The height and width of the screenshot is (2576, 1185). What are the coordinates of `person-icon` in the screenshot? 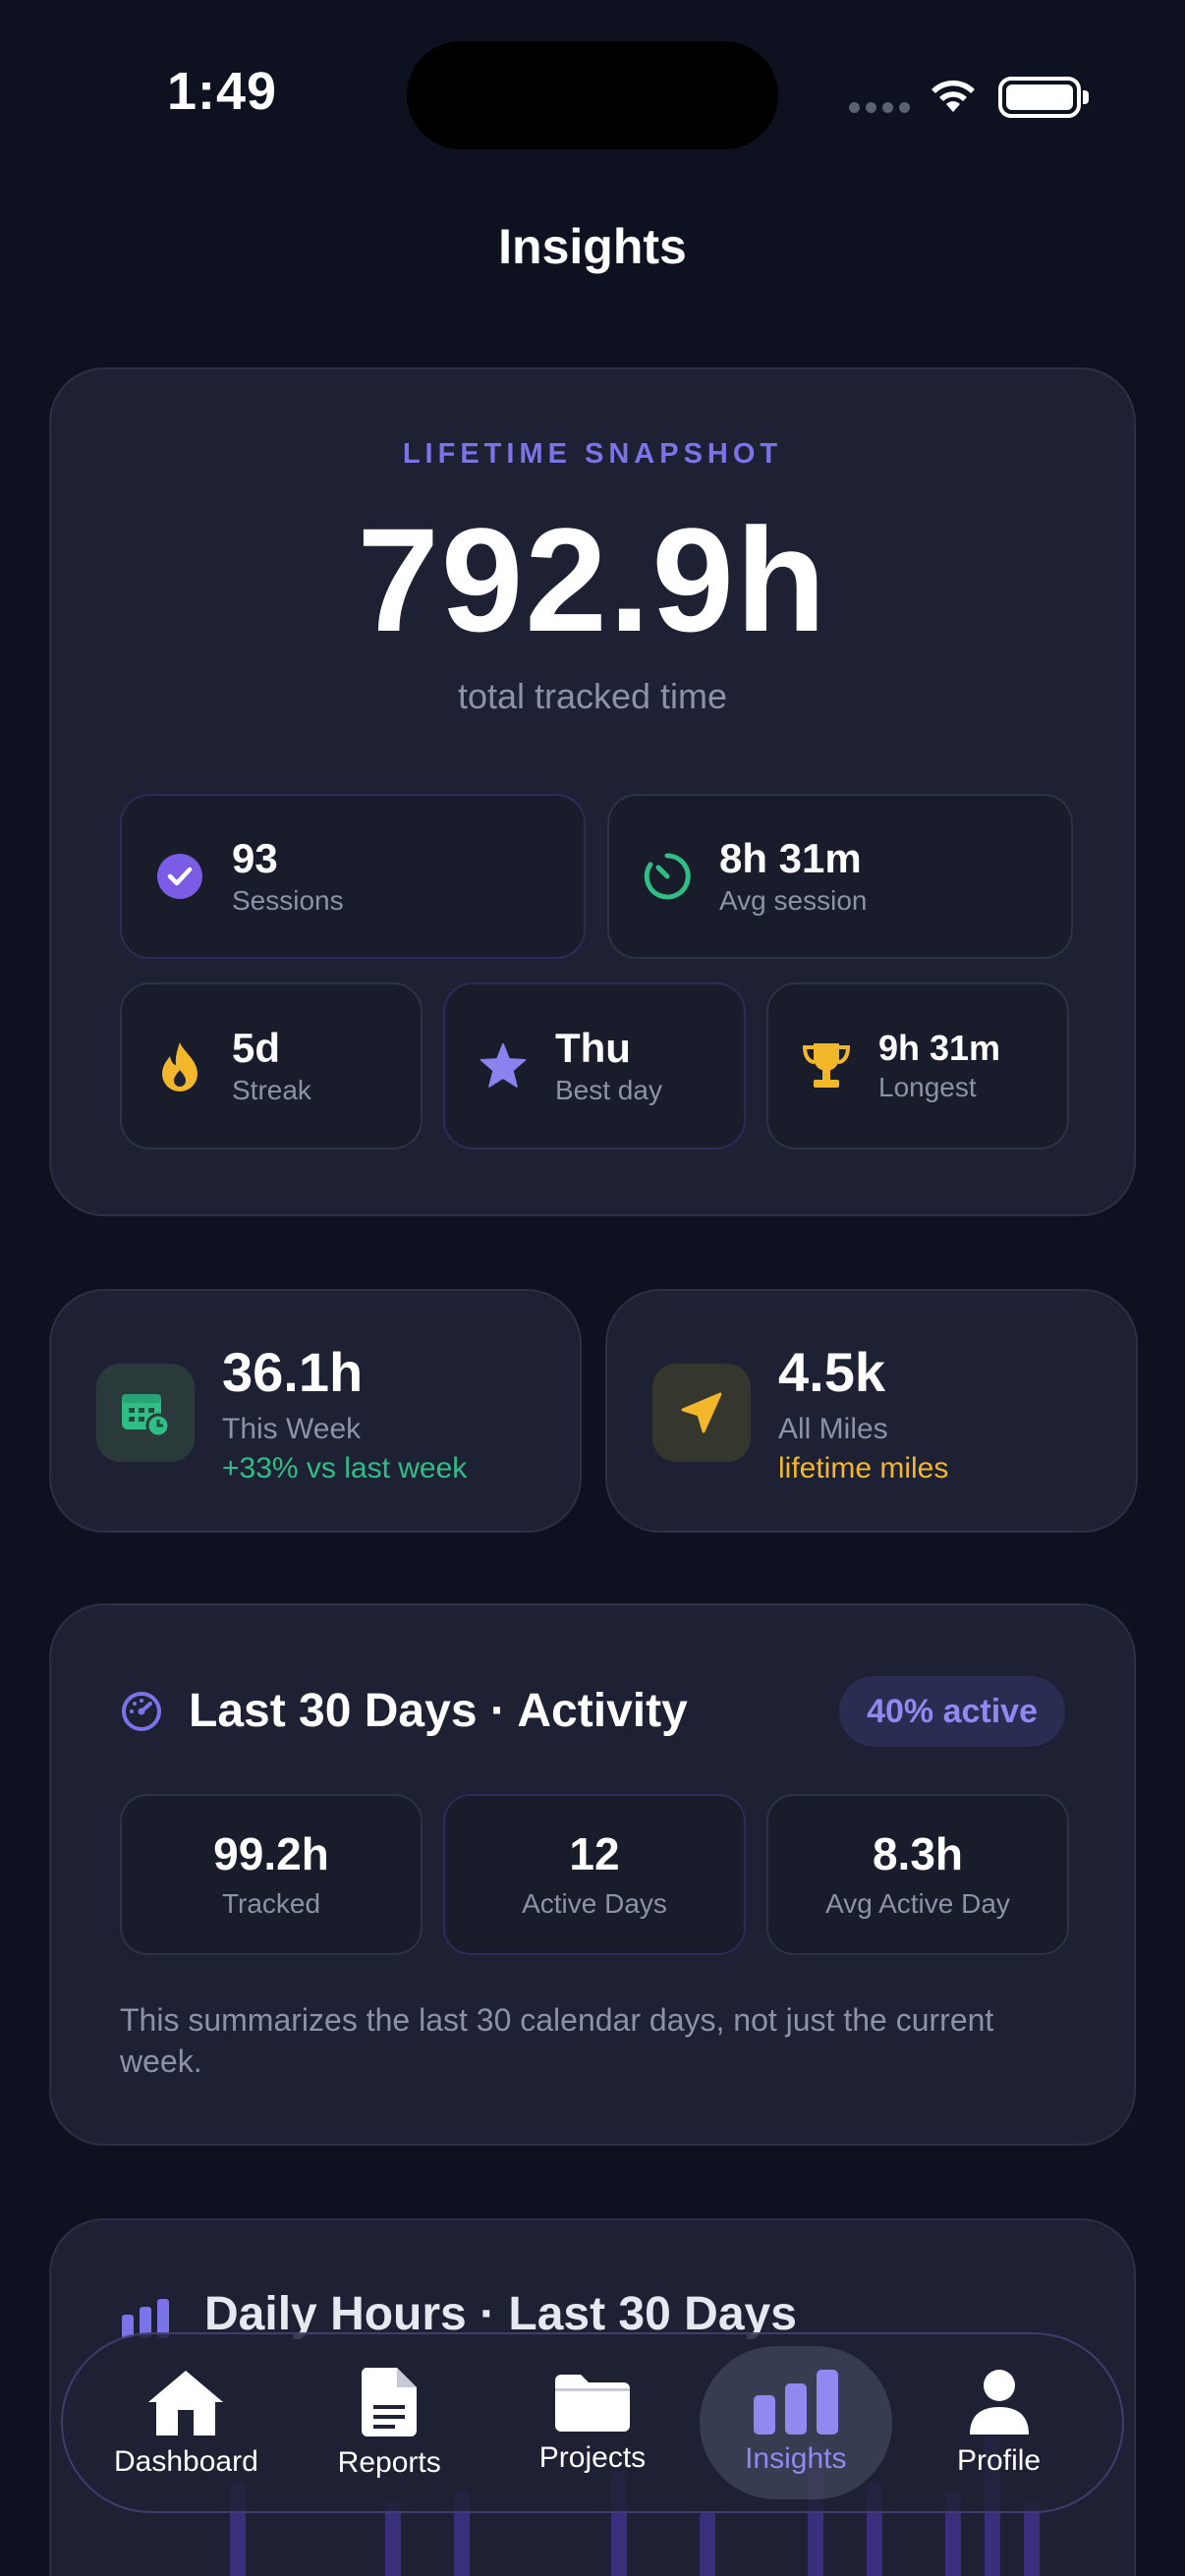 It's located at (999, 2402).